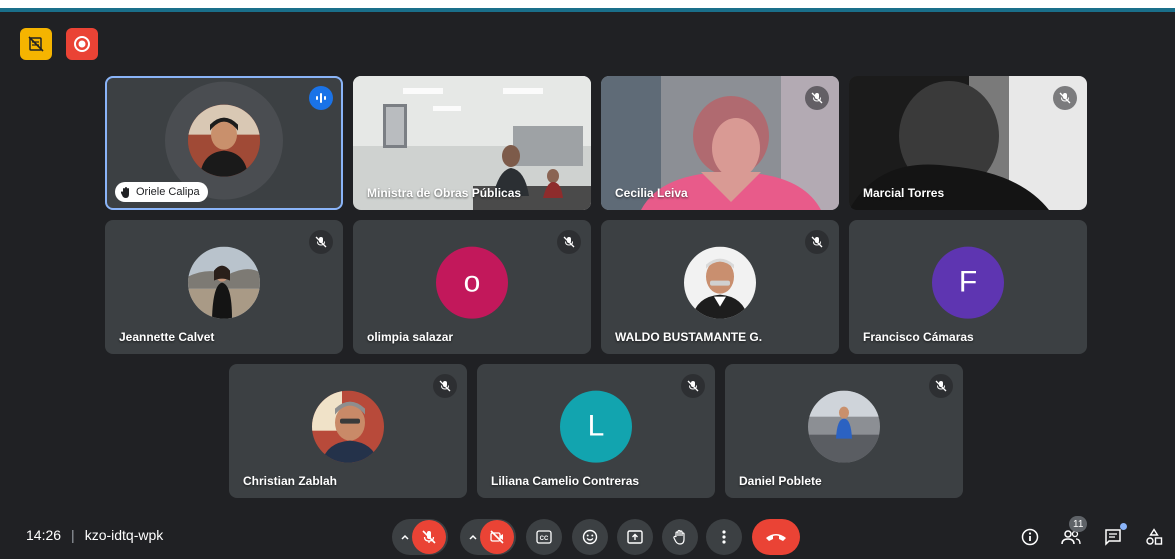 The image size is (1175, 559). I want to click on mic-off-button, so click(429, 537).